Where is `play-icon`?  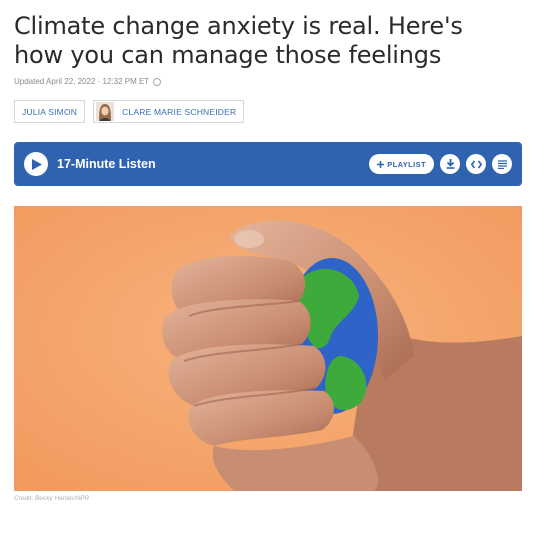 play-icon is located at coordinates (37, 164).